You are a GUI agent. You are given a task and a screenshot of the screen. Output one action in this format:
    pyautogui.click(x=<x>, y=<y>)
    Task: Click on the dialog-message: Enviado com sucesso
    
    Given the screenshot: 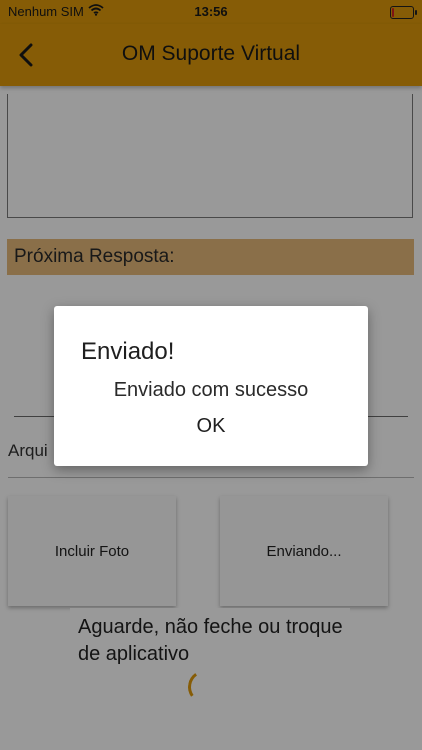 What is the action you would take?
    pyautogui.click(x=211, y=390)
    